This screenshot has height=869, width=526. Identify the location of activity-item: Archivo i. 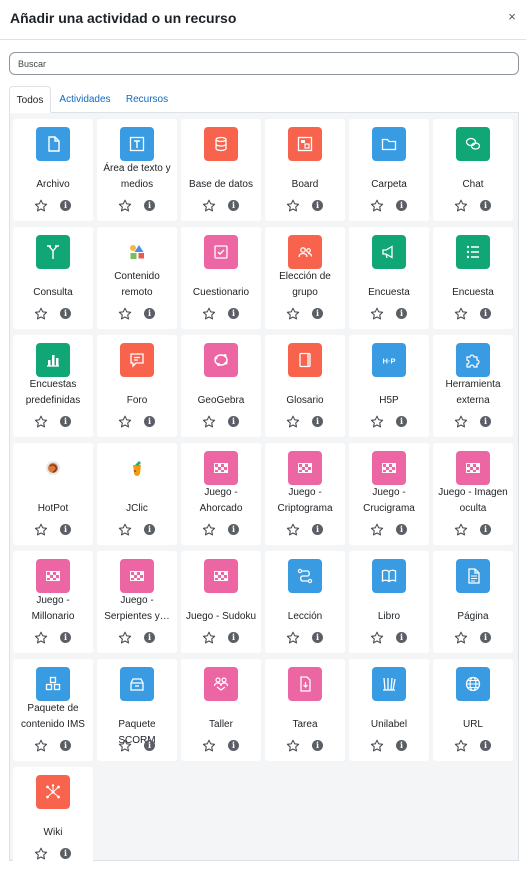
(53, 170).